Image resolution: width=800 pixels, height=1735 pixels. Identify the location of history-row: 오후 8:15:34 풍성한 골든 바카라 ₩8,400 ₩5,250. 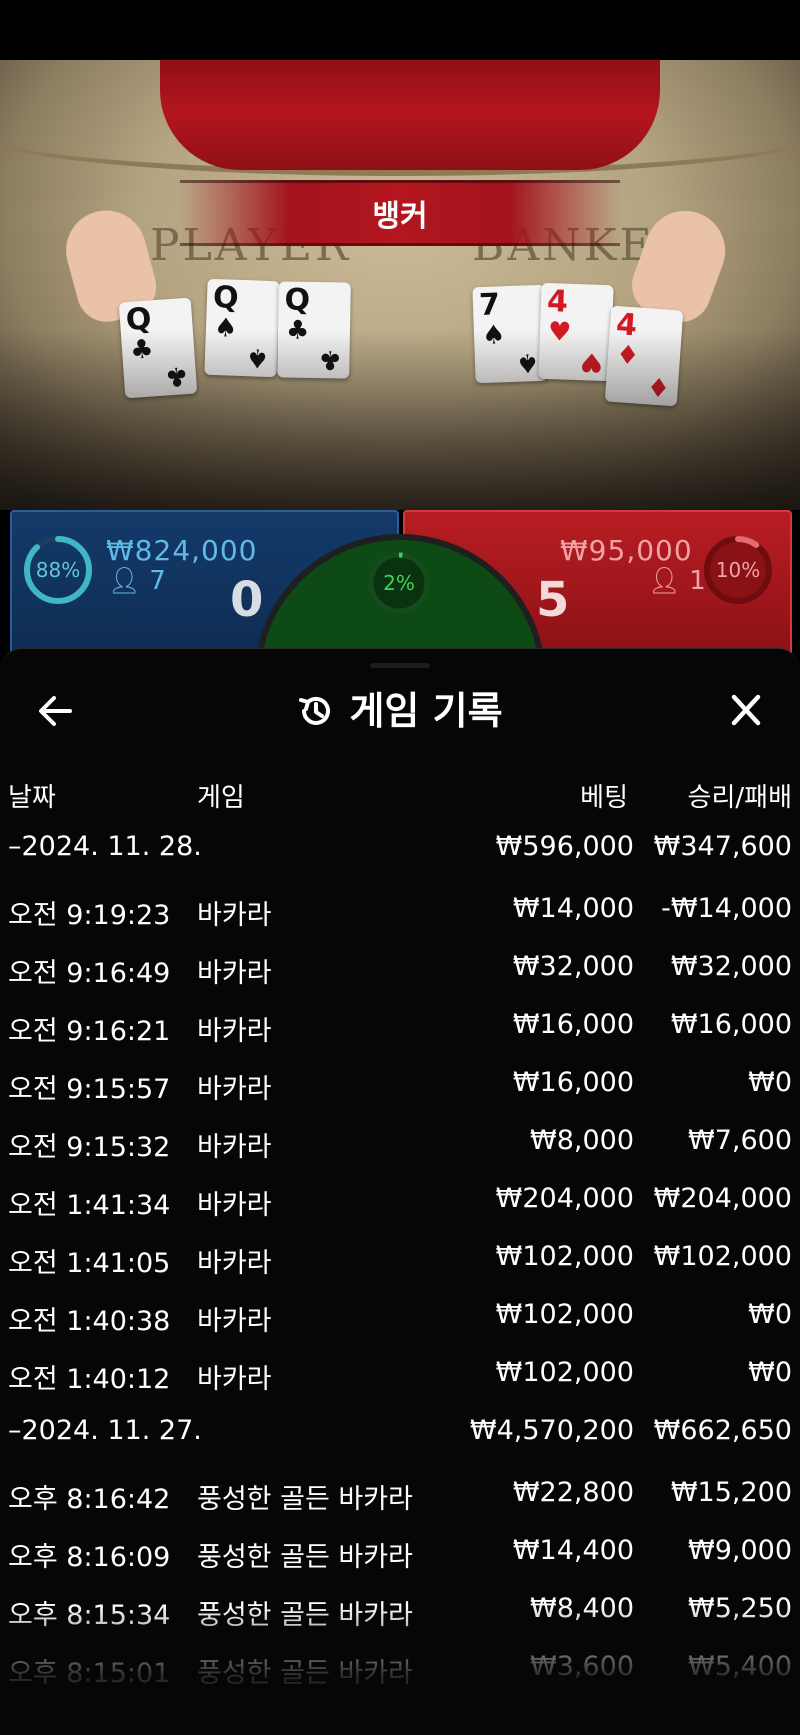
(400, 1612).